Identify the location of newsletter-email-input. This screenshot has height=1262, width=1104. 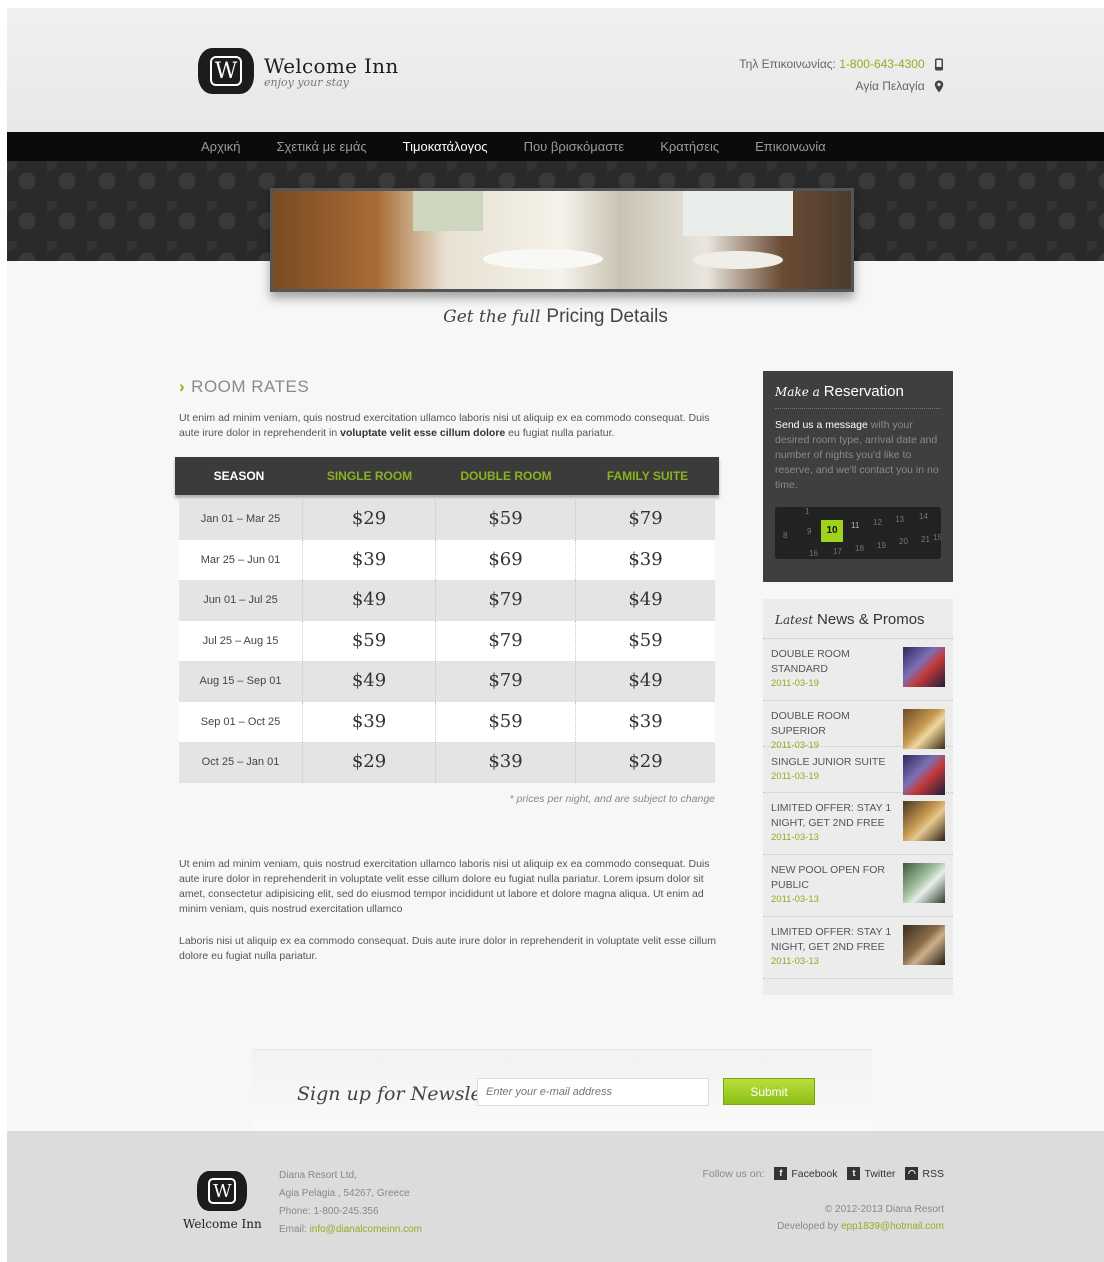
(593, 1092).